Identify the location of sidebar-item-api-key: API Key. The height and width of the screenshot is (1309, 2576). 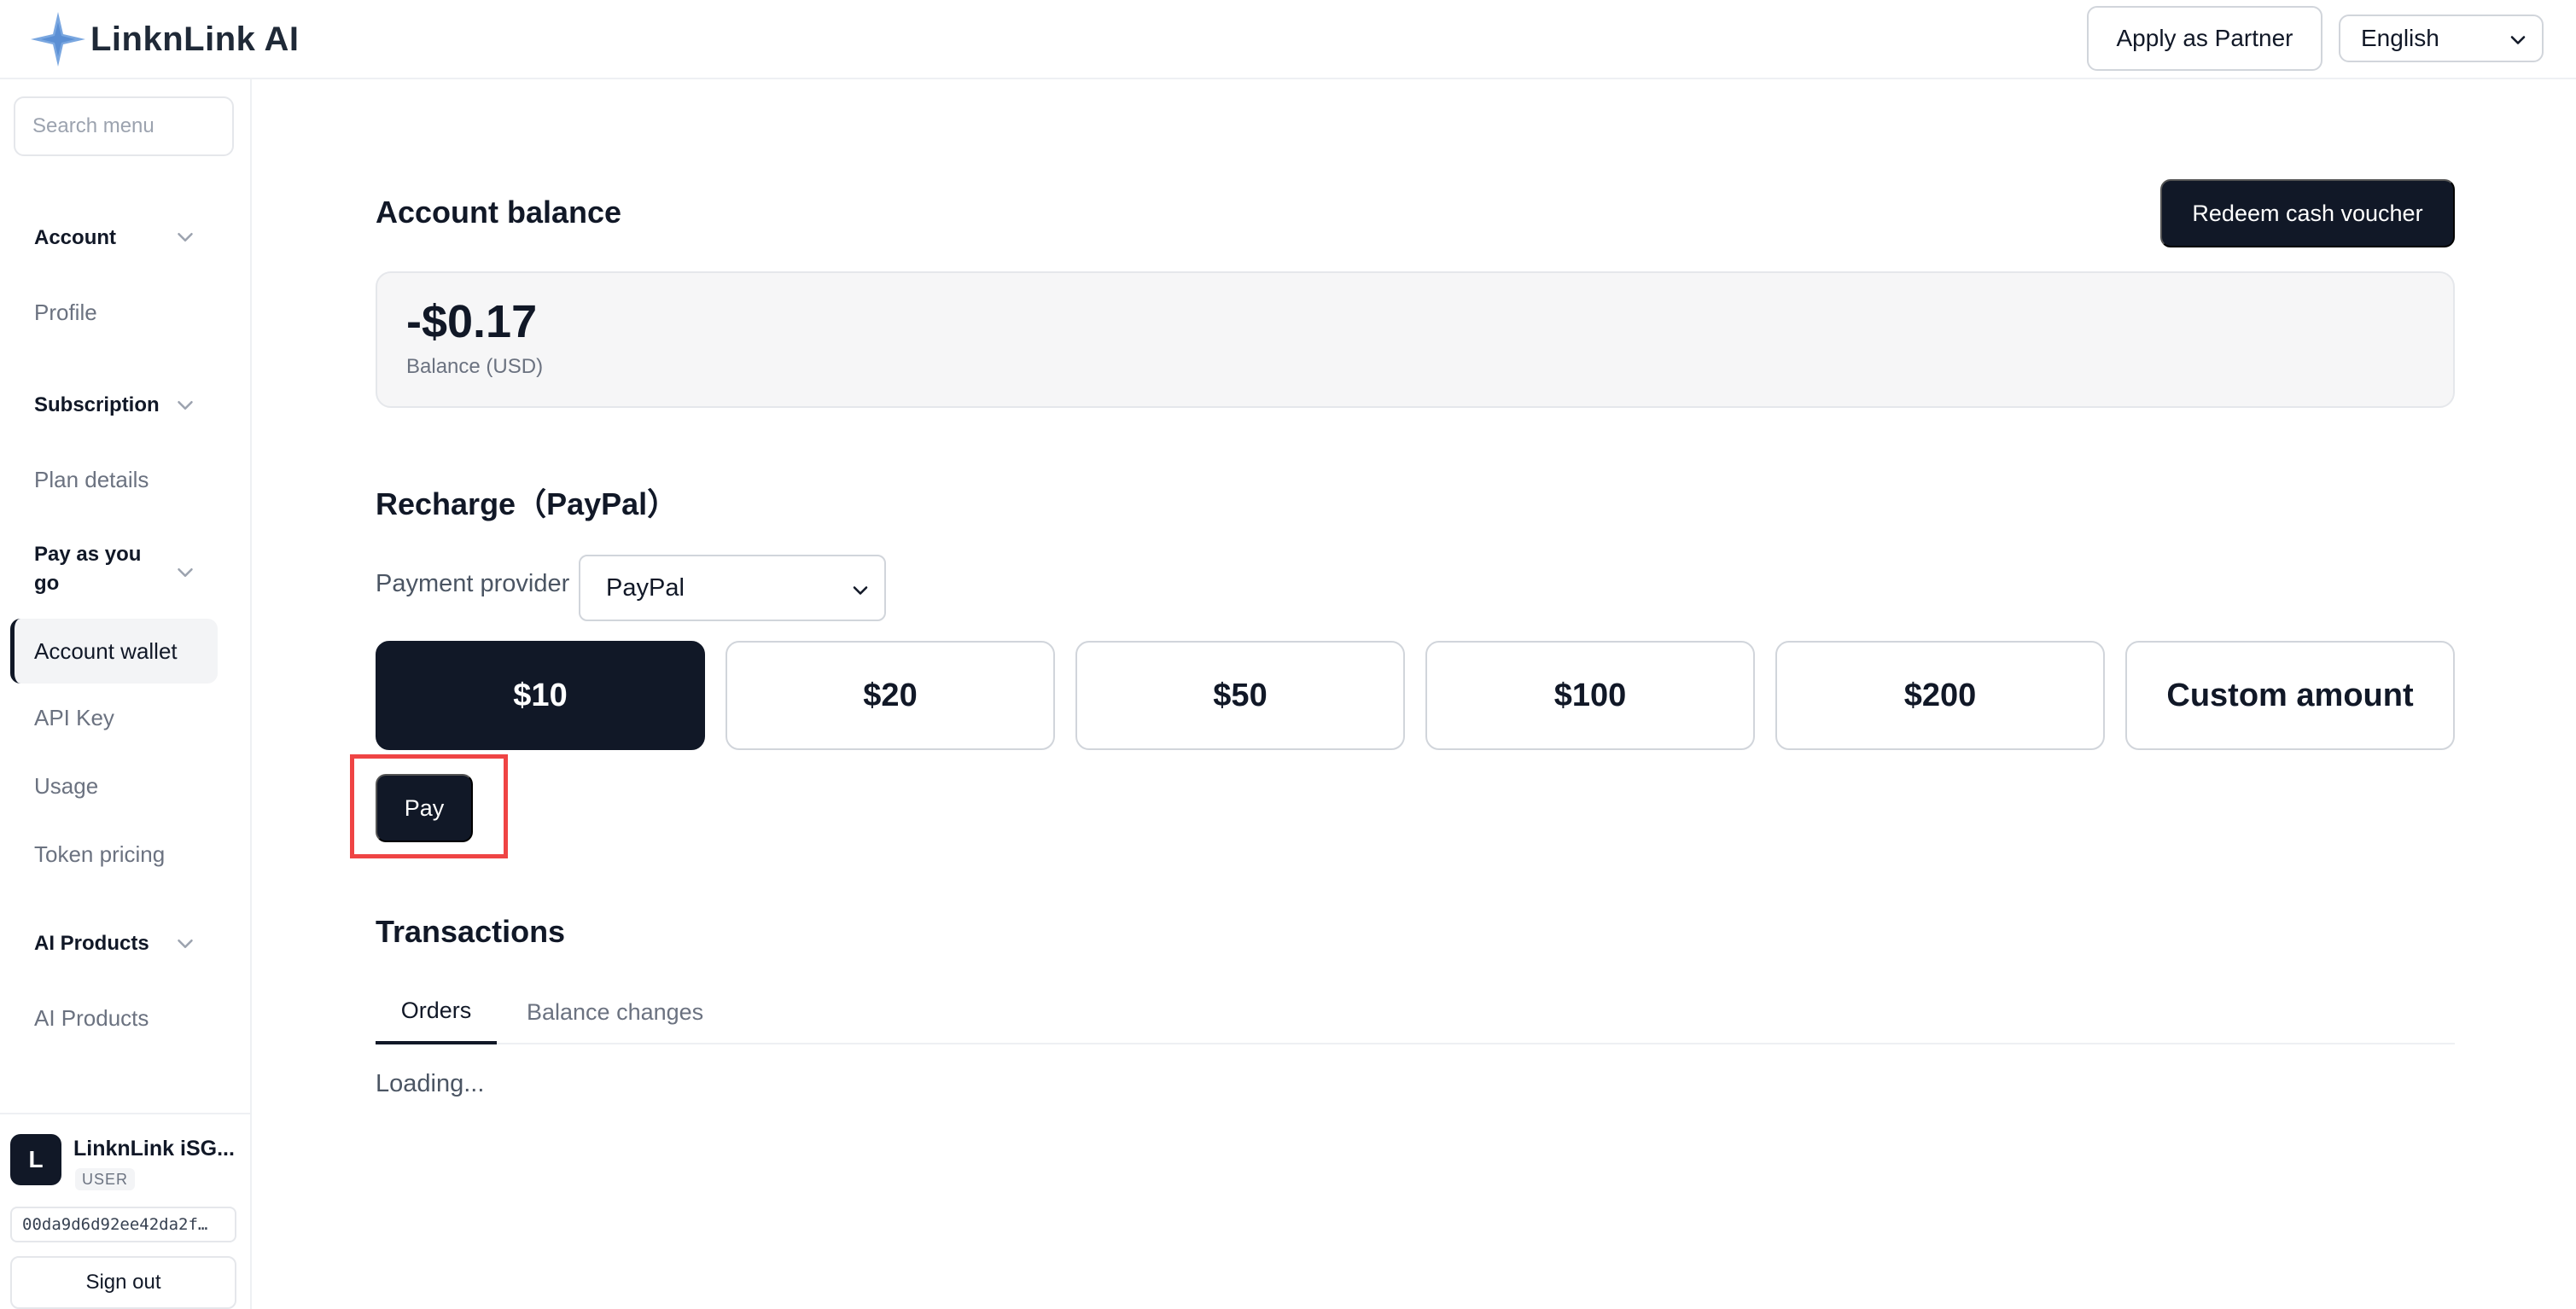
(74, 717).